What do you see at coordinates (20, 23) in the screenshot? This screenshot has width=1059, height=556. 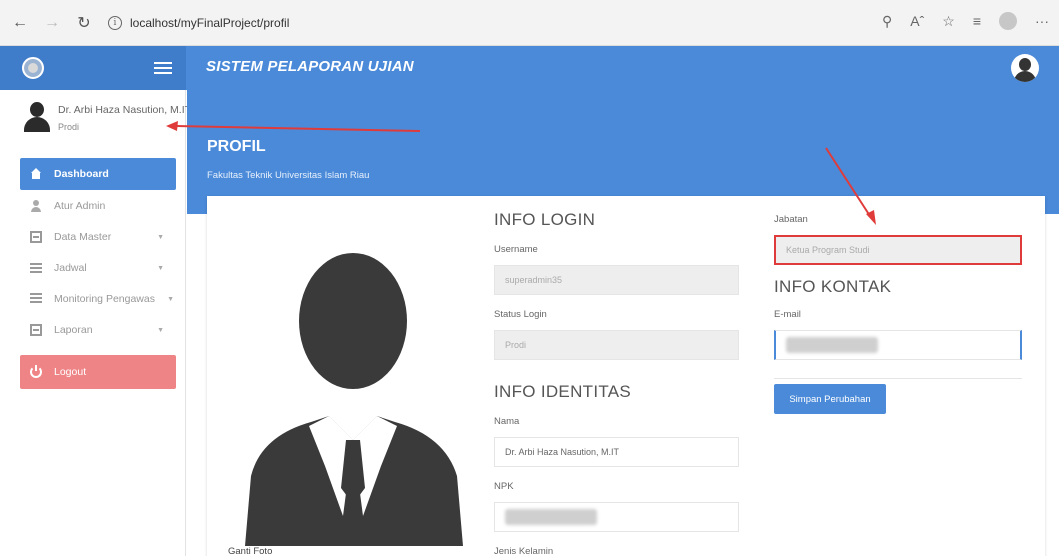 I see `back-icon: ←` at bounding box center [20, 23].